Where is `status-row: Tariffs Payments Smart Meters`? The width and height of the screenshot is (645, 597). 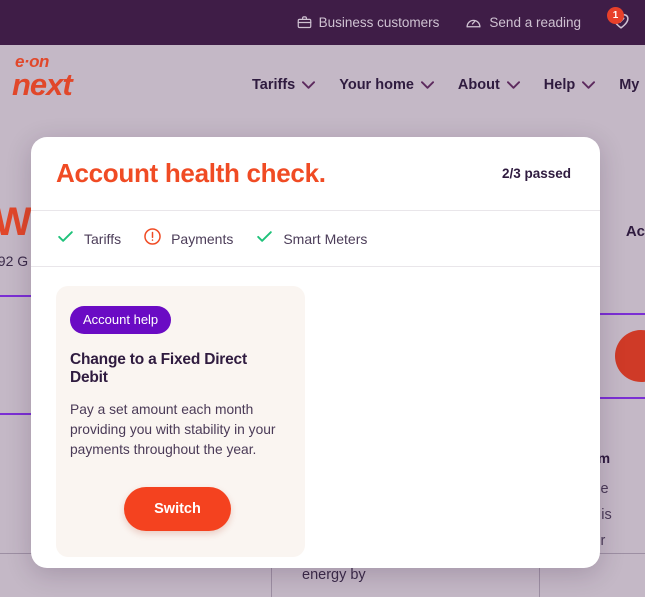 status-row: Tariffs Payments Smart Meters is located at coordinates (315, 239).